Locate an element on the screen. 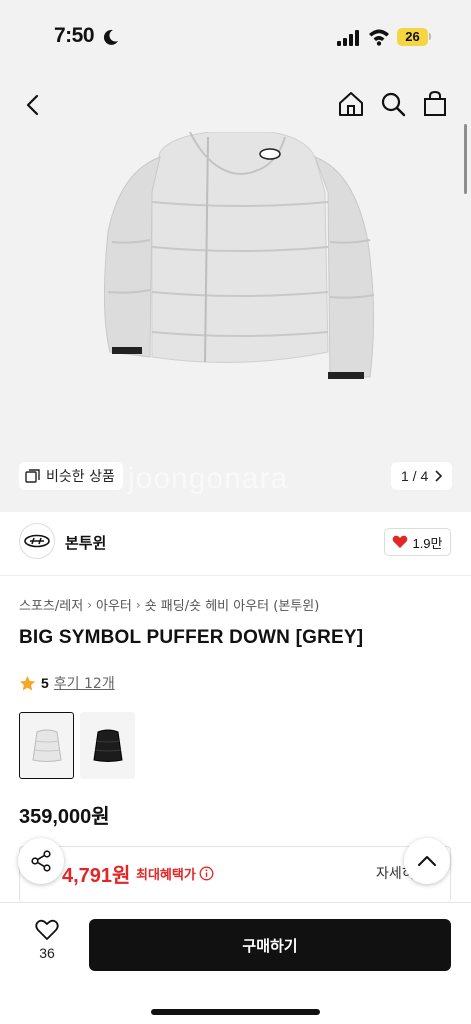  rating-row: 5 후기 12개 is located at coordinates (67, 683).